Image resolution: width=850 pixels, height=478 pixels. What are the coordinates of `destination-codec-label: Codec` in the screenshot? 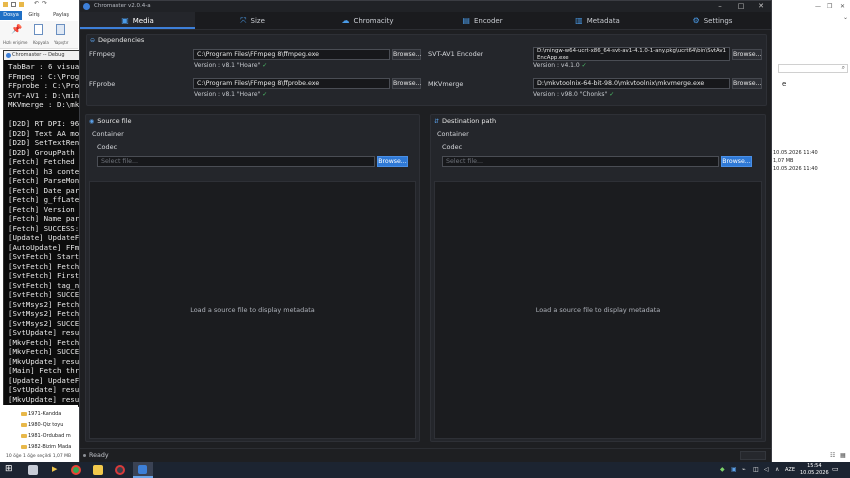 It's located at (452, 147).